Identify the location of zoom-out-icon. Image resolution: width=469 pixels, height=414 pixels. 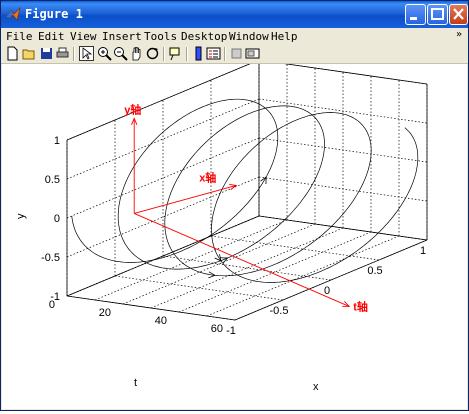
(120, 53).